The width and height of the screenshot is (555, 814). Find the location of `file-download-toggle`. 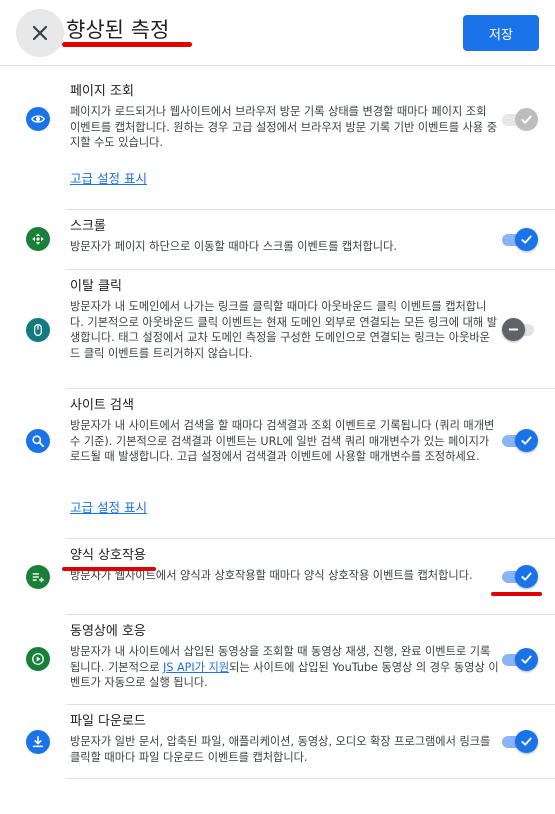

file-download-toggle is located at coordinates (520, 741).